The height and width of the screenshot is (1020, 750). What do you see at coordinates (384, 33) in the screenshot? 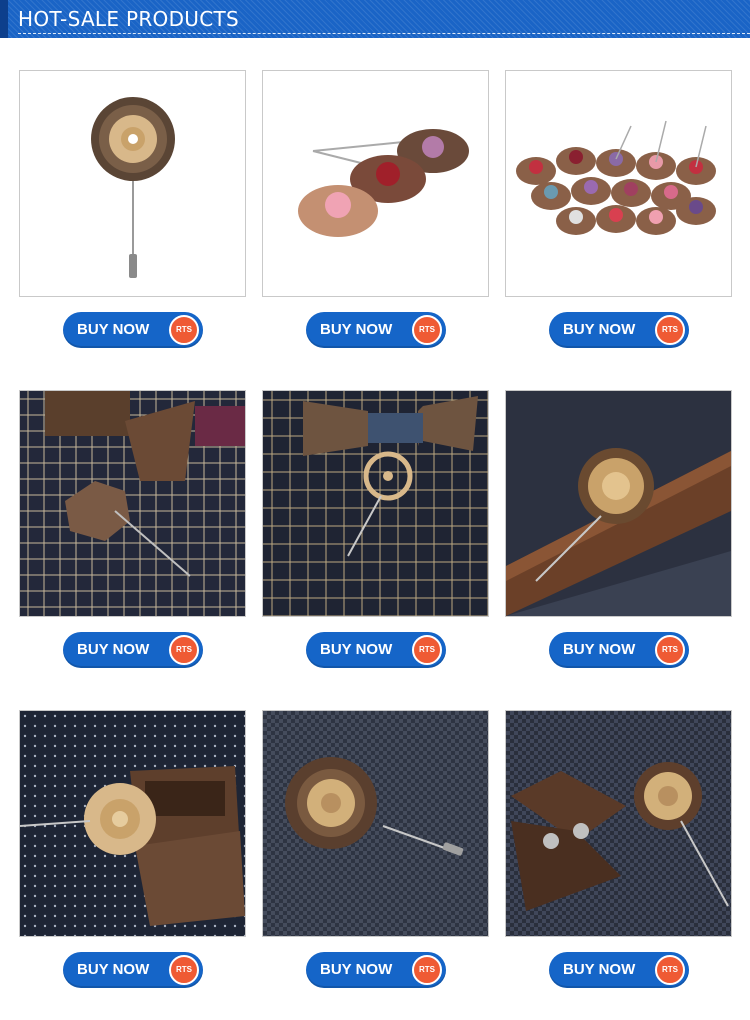
I see `header-divider` at bounding box center [384, 33].